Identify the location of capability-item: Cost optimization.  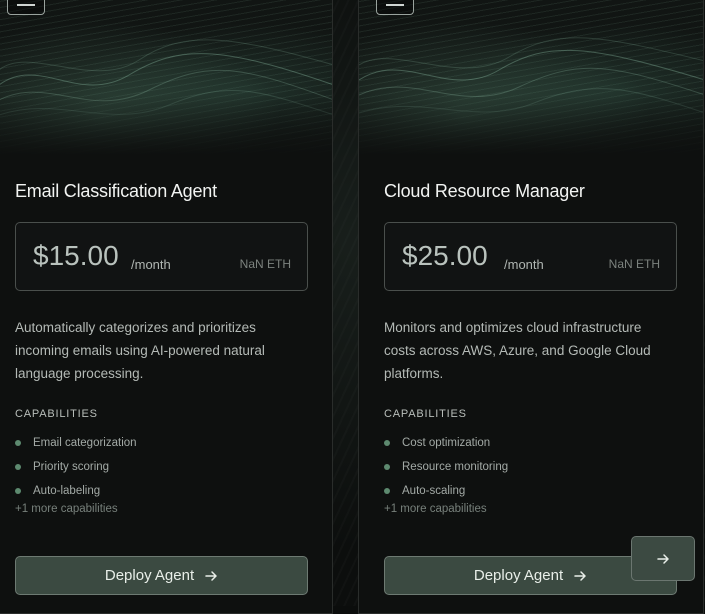
(446, 443).